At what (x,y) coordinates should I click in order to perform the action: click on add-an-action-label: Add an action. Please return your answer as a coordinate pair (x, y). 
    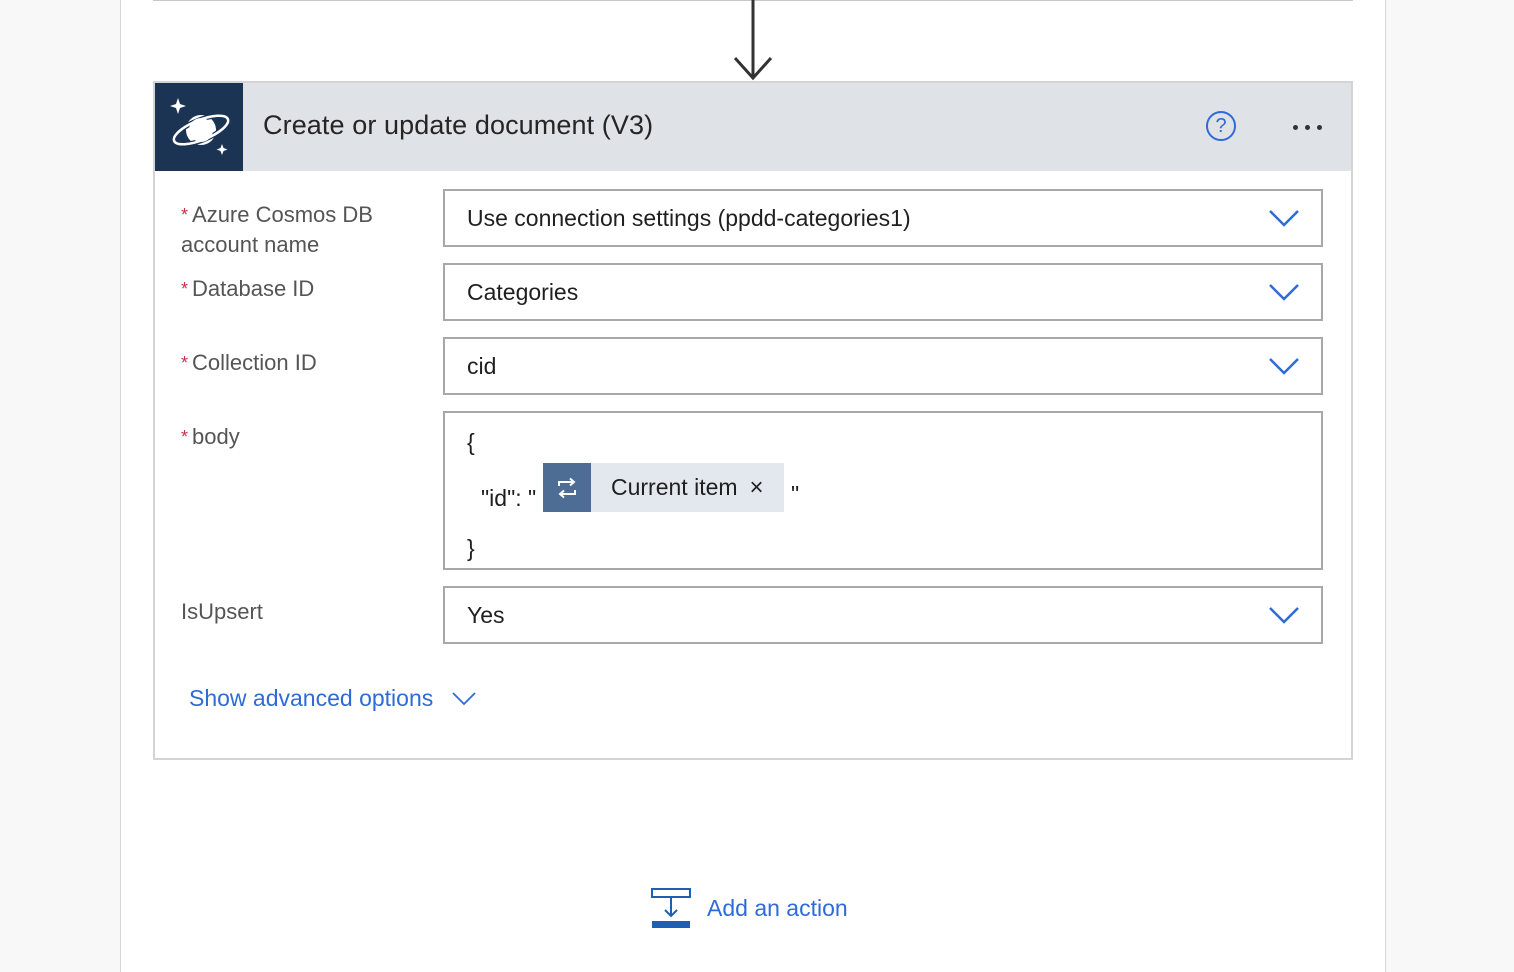
    Looking at the image, I should click on (777, 907).